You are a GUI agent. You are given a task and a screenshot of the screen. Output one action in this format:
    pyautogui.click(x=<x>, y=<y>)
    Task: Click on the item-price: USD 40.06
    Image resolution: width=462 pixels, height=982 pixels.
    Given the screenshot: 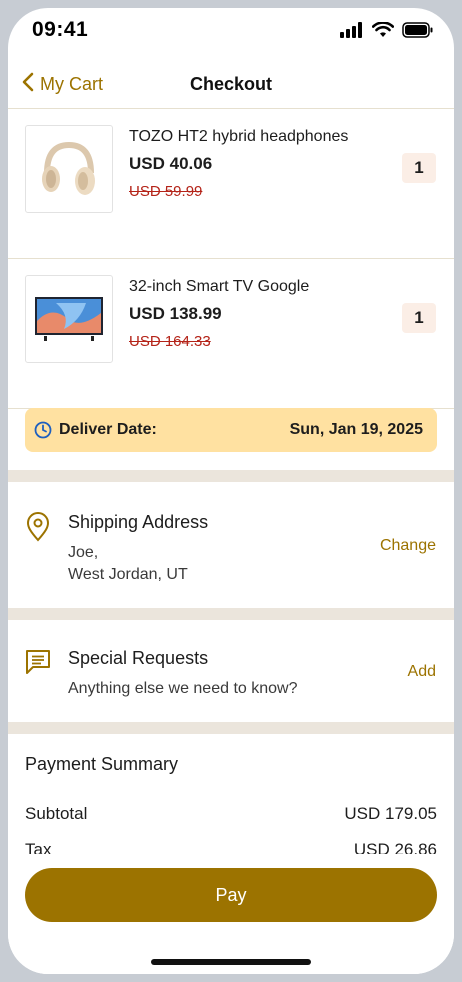 What is the action you would take?
    pyautogui.click(x=171, y=163)
    